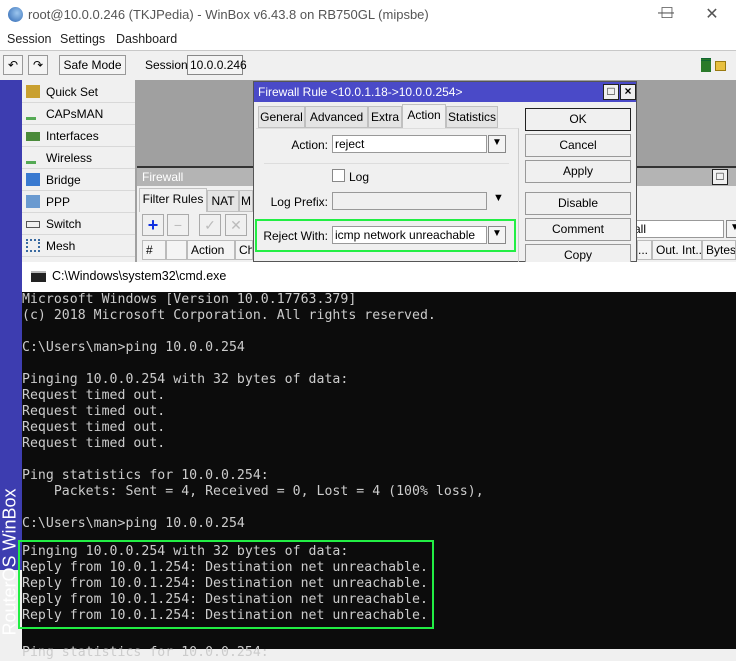 The height and width of the screenshot is (661, 736). Describe the element at coordinates (11, 358) in the screenshot. I see `winbox-side-strip: RouterOS WinBox` at that location.